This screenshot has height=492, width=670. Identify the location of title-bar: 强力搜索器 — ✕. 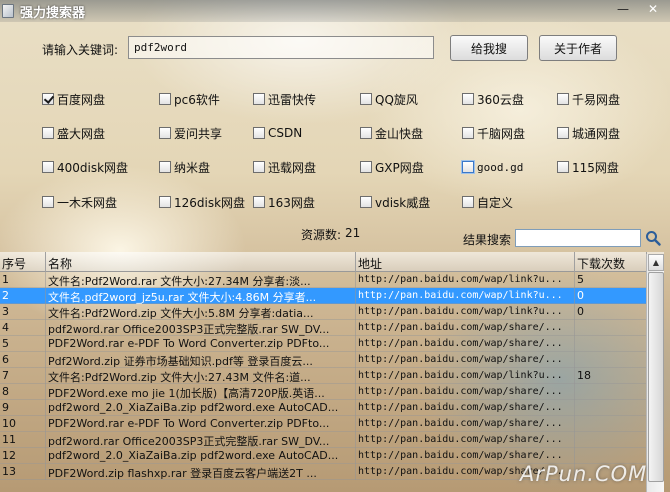
(335, 11).